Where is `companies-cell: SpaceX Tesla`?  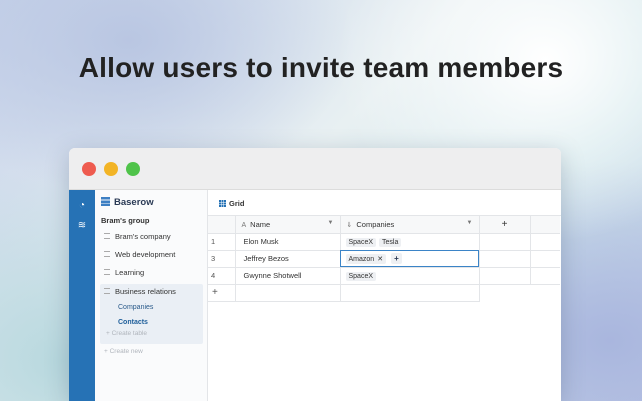 companies-cell: SpaceX Tesla is located at coordinates (410, 242).